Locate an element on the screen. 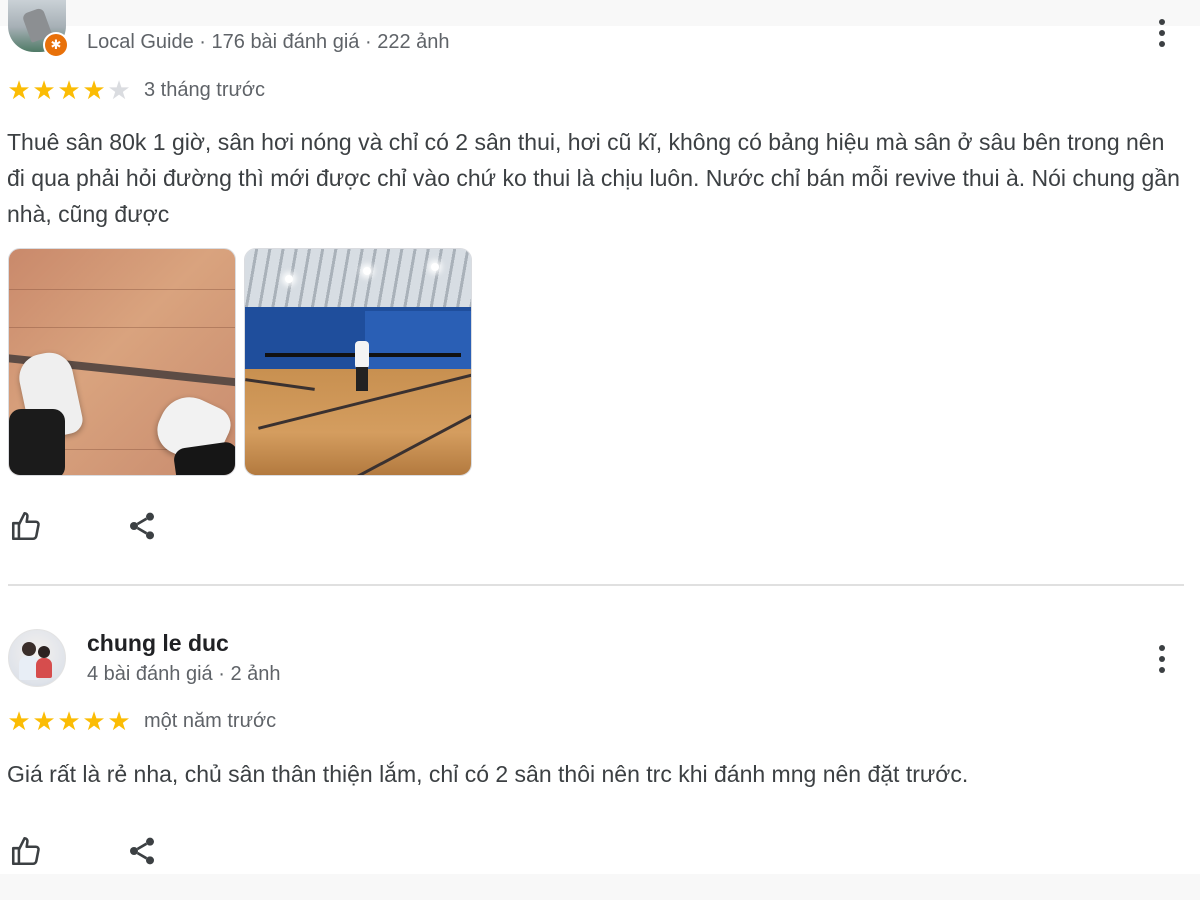 Image resolution: width=1200 pixels, height=900 pixels. review-divider is located at coordinates (596, 585).